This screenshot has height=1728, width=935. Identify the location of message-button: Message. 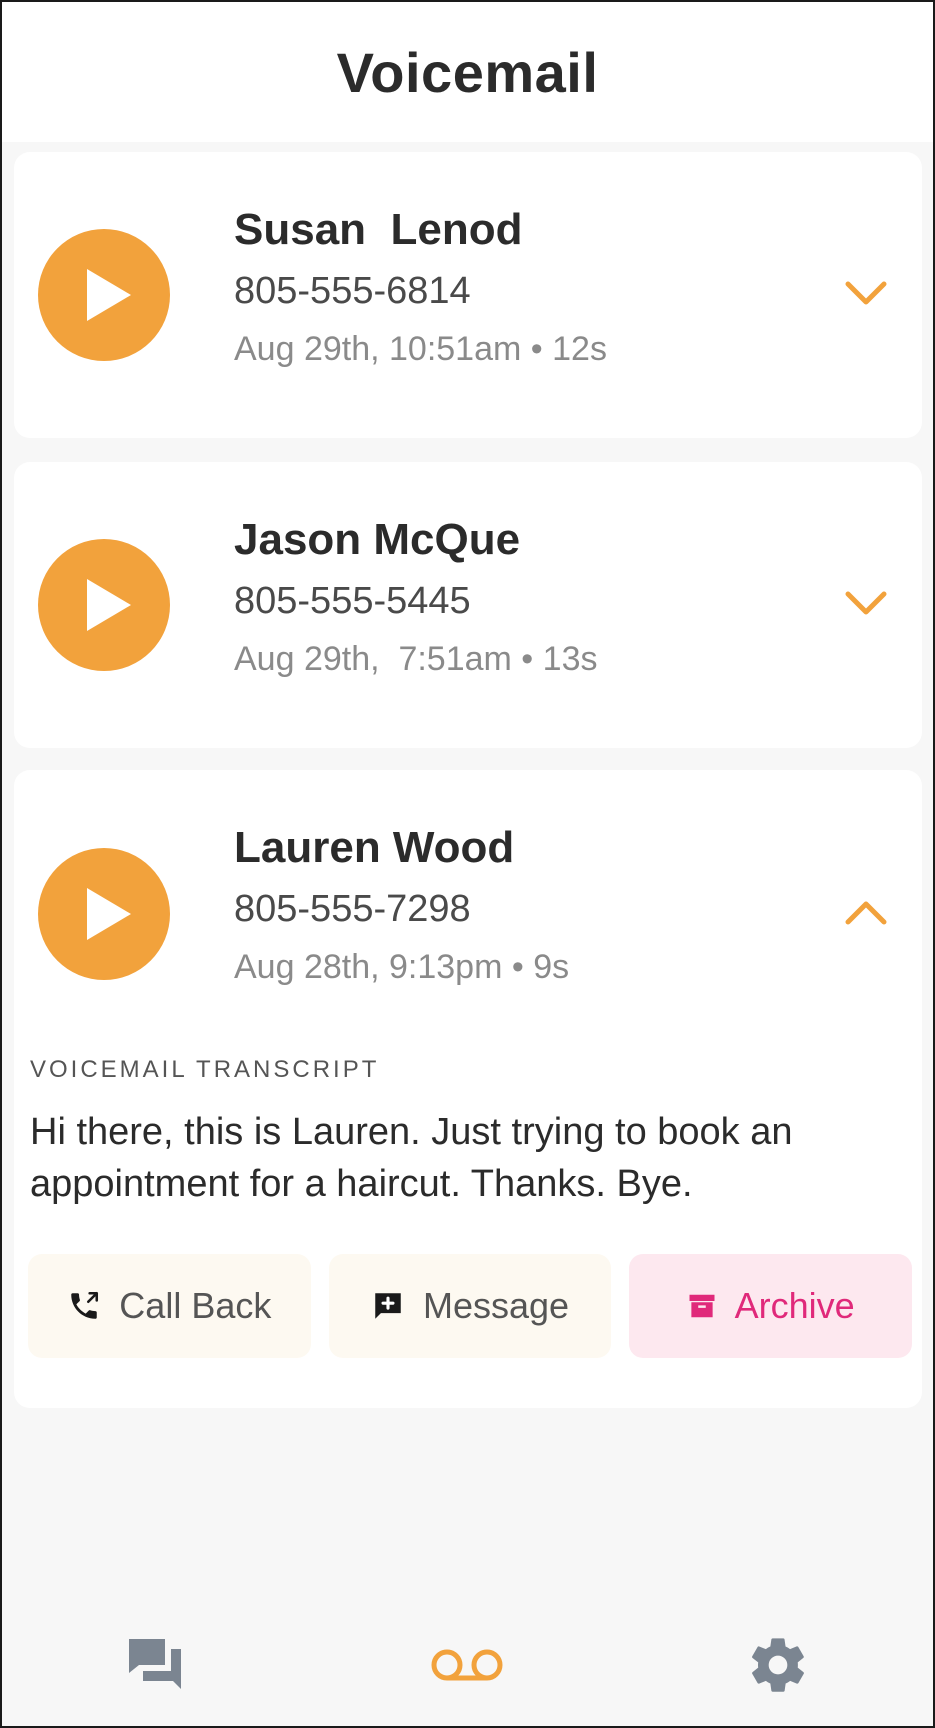
(470, 1306).